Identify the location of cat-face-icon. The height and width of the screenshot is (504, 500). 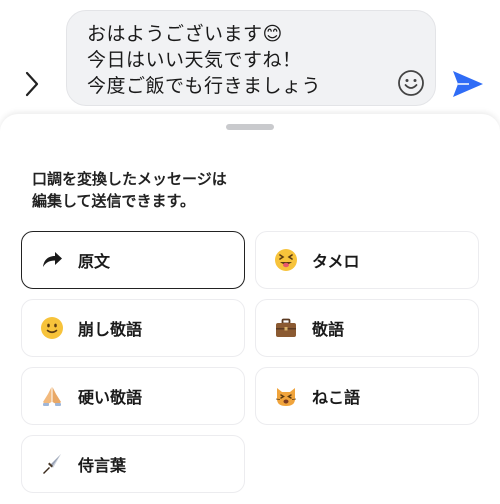
(286, 396).